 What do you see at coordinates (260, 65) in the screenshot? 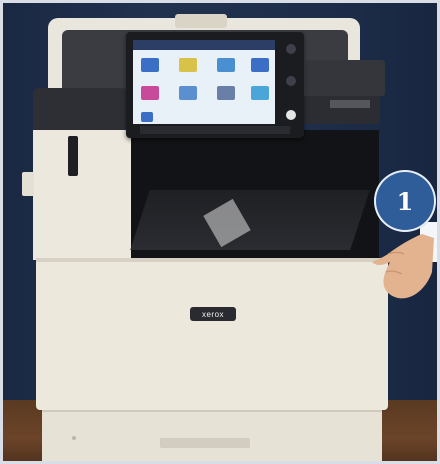
I see `id-card-icon` at bounding box center [260, 65].